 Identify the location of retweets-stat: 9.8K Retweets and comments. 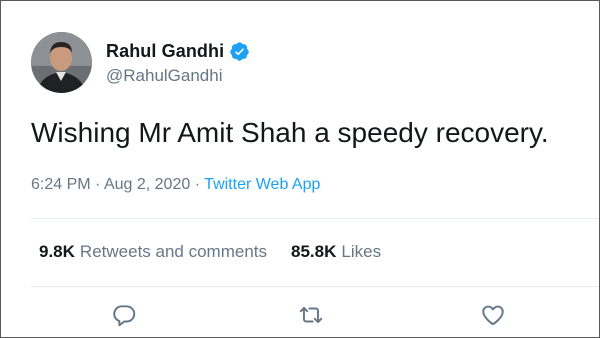
(153, 252).